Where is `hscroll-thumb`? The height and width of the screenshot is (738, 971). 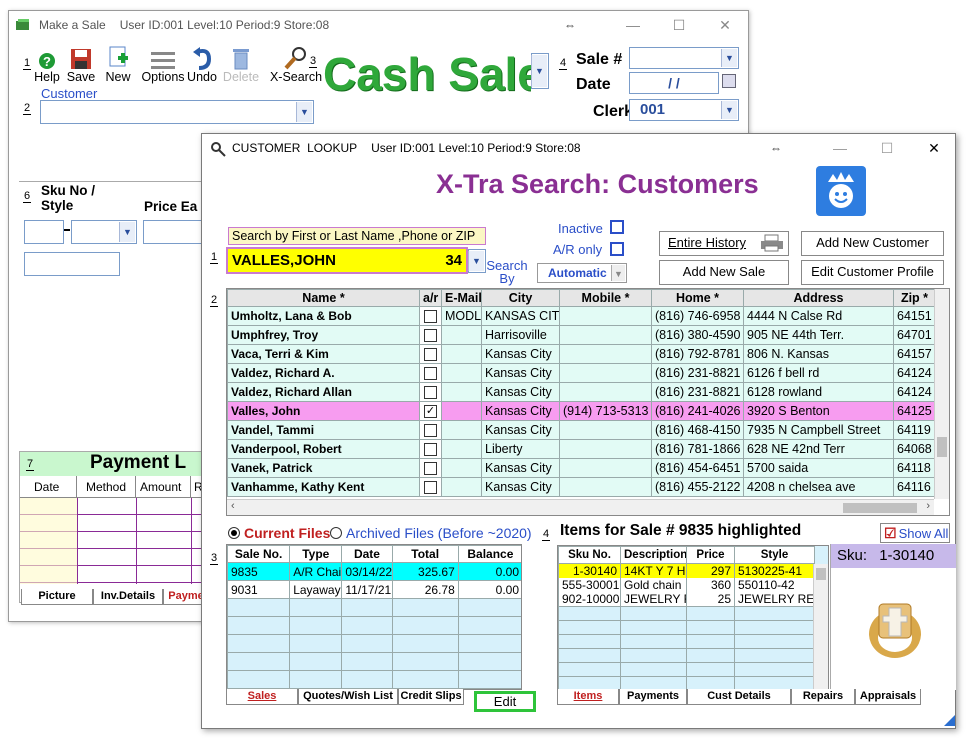
hscroll-thumb is located at coordinates (880, 508).